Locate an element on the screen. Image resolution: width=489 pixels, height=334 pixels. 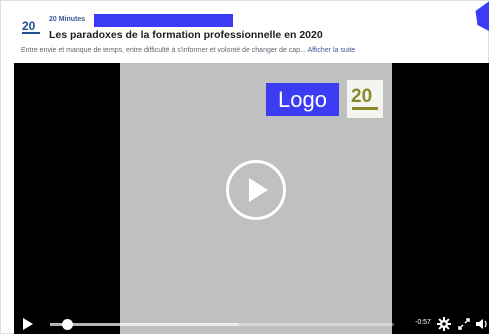
progress-buffered is located at coordinates (145, 324).